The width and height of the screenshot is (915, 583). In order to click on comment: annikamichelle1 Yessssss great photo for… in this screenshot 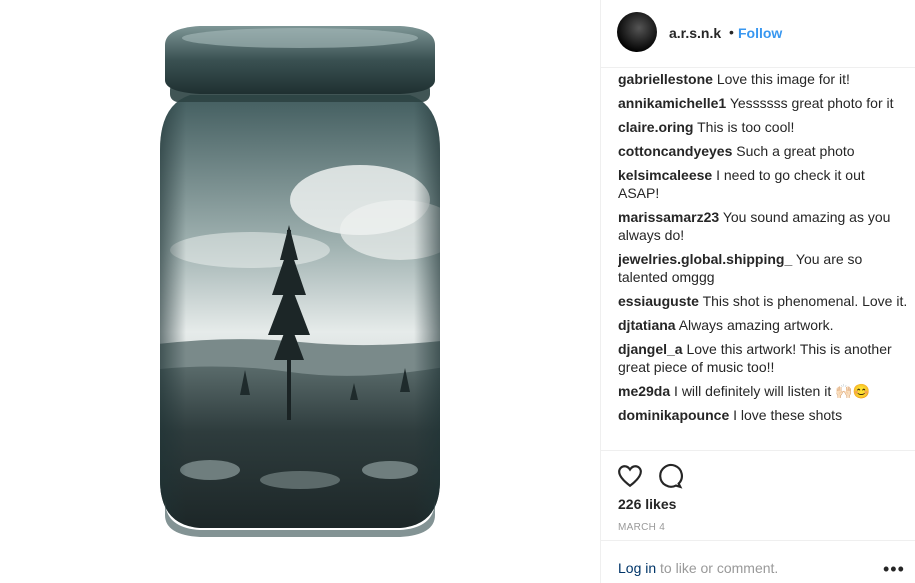, I will do `click(763, 103)`.